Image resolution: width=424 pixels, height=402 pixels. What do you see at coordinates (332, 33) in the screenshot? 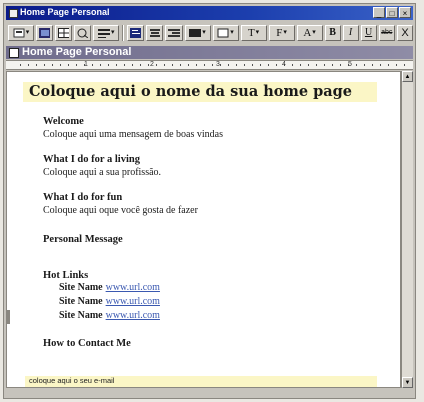
I see `bold-button: B` at bounding box center [332, 33].